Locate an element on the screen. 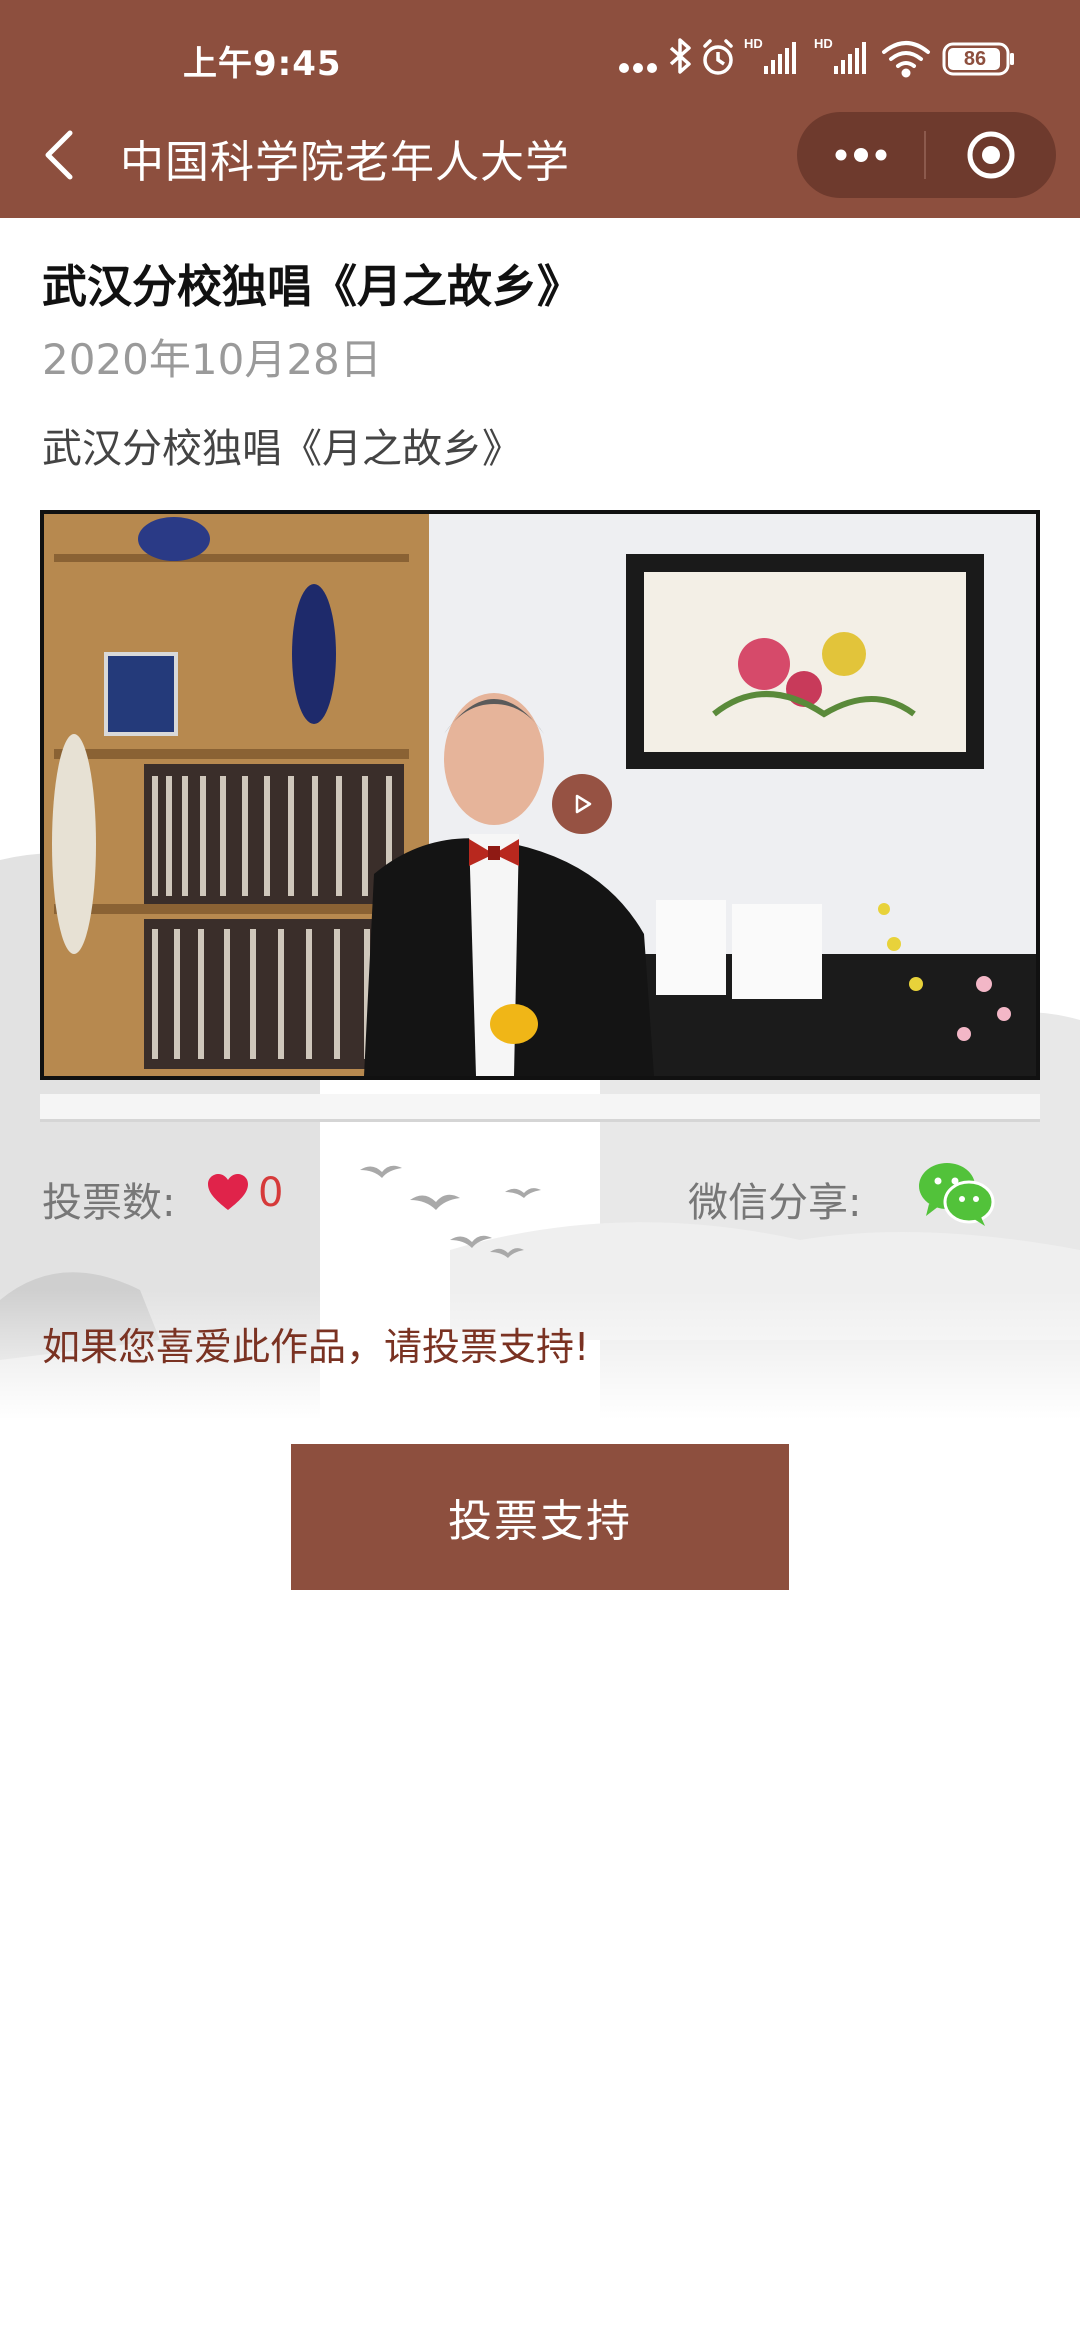  play-button is located at coordinates (582, 804).